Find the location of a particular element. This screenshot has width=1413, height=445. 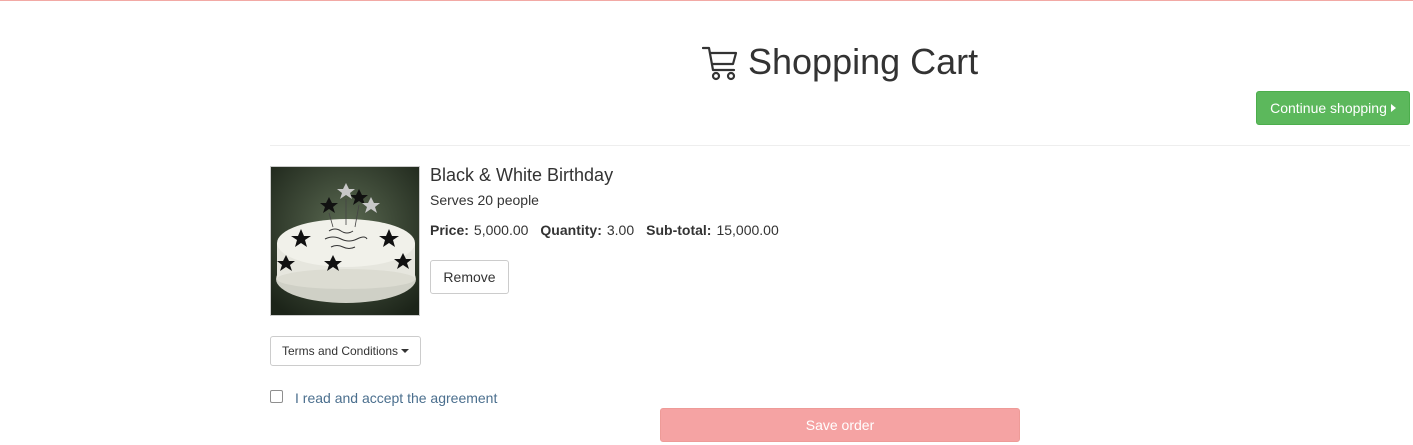

page-title-text: Shopping Cart is located at coordinates (863, 61).